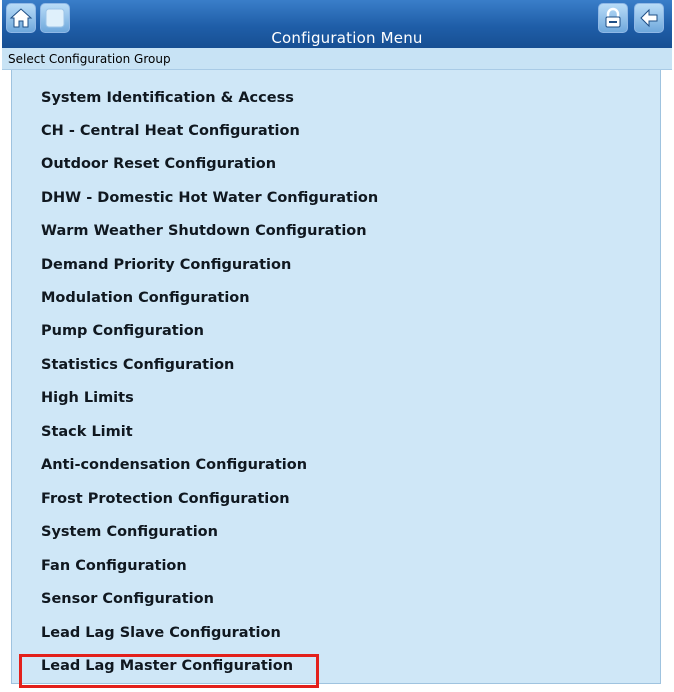 This screenshot has width=674, height=692. I want to click on menu-item-lead-lag-slave-configuration: Lead Lag Slave Configuration, so click(161, 633).